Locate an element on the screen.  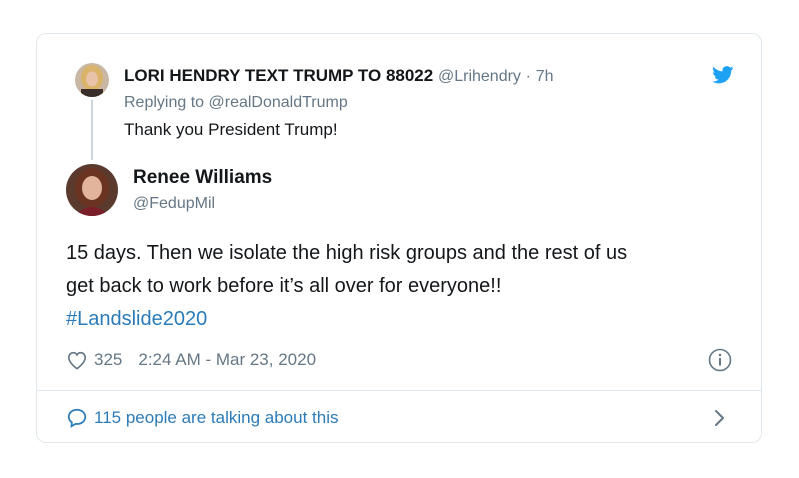
parent-author-handle: @Lrihendry is located at coordinates (479, 76).